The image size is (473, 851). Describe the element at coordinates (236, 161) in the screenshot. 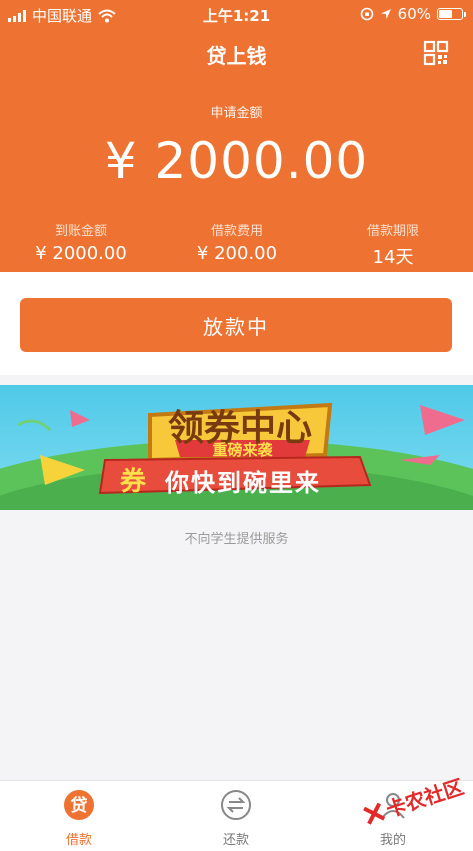

I see `apply-amount-value: ¥ 2000.00` at that location.